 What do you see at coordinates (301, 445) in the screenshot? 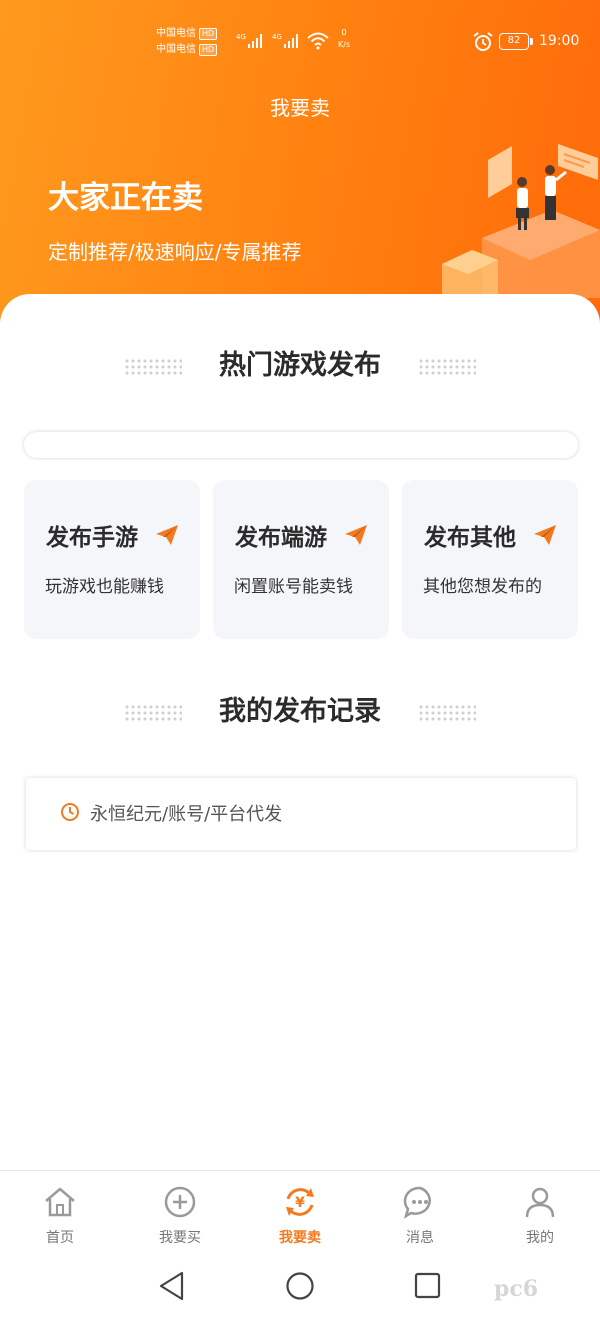
I see `search-bar` at bounding box center [301, 445].